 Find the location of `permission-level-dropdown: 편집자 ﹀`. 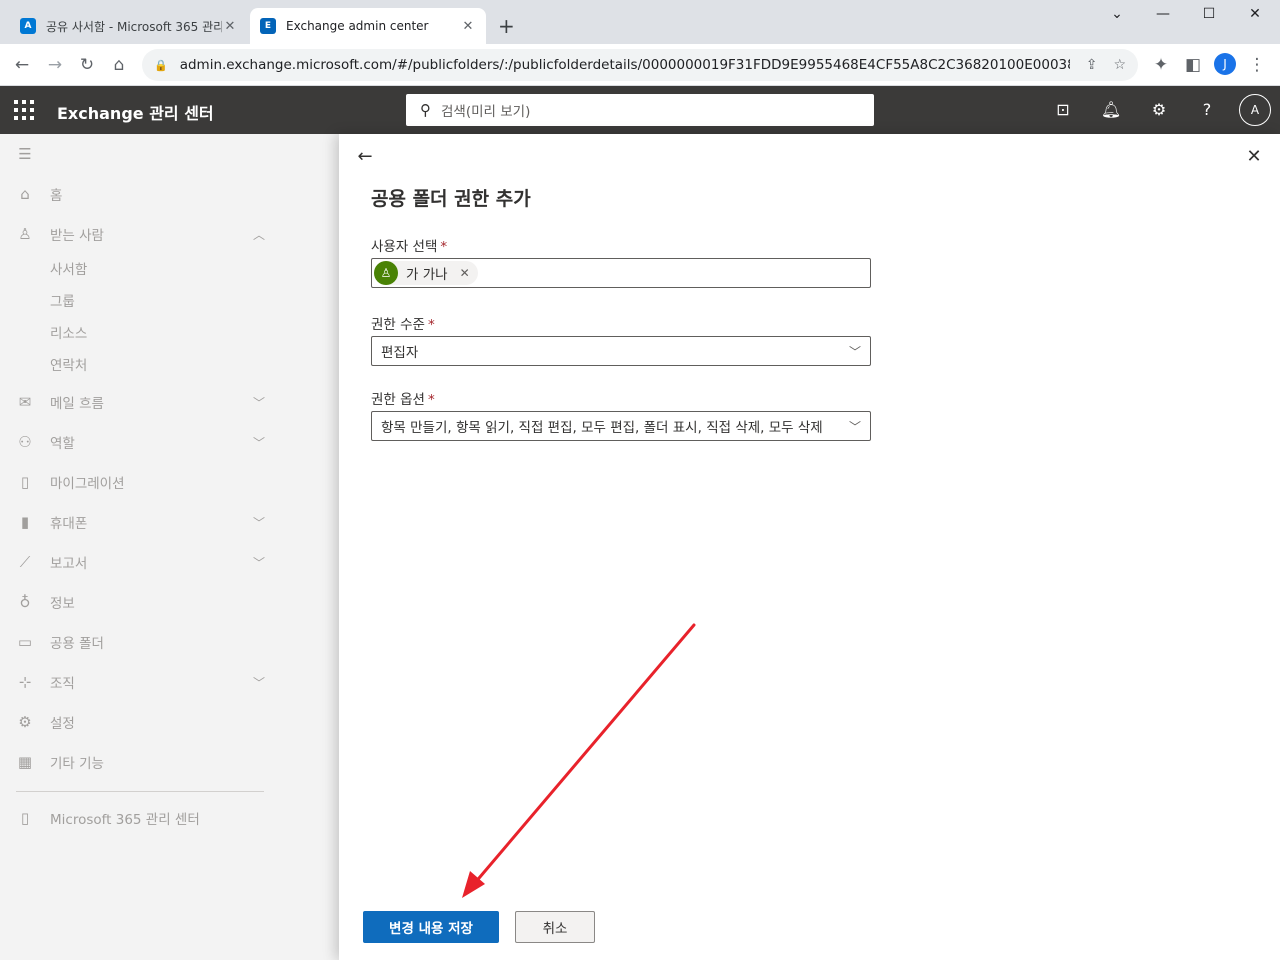

permission-level-dropdown: 편집자 ﹀ is located at coordinates (621, 351).